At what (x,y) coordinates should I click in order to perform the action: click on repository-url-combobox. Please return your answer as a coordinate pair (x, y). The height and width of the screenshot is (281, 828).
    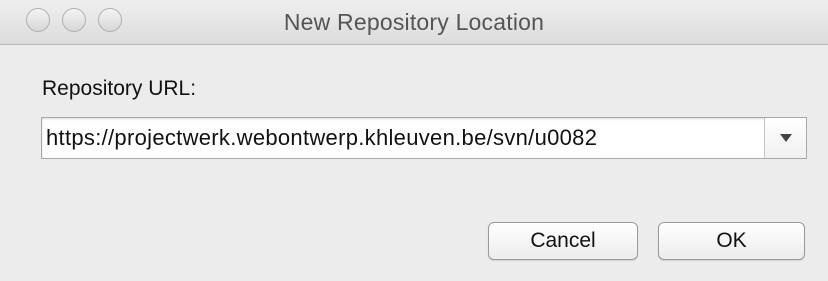
    Looking at the image, I should click on (424, 138).